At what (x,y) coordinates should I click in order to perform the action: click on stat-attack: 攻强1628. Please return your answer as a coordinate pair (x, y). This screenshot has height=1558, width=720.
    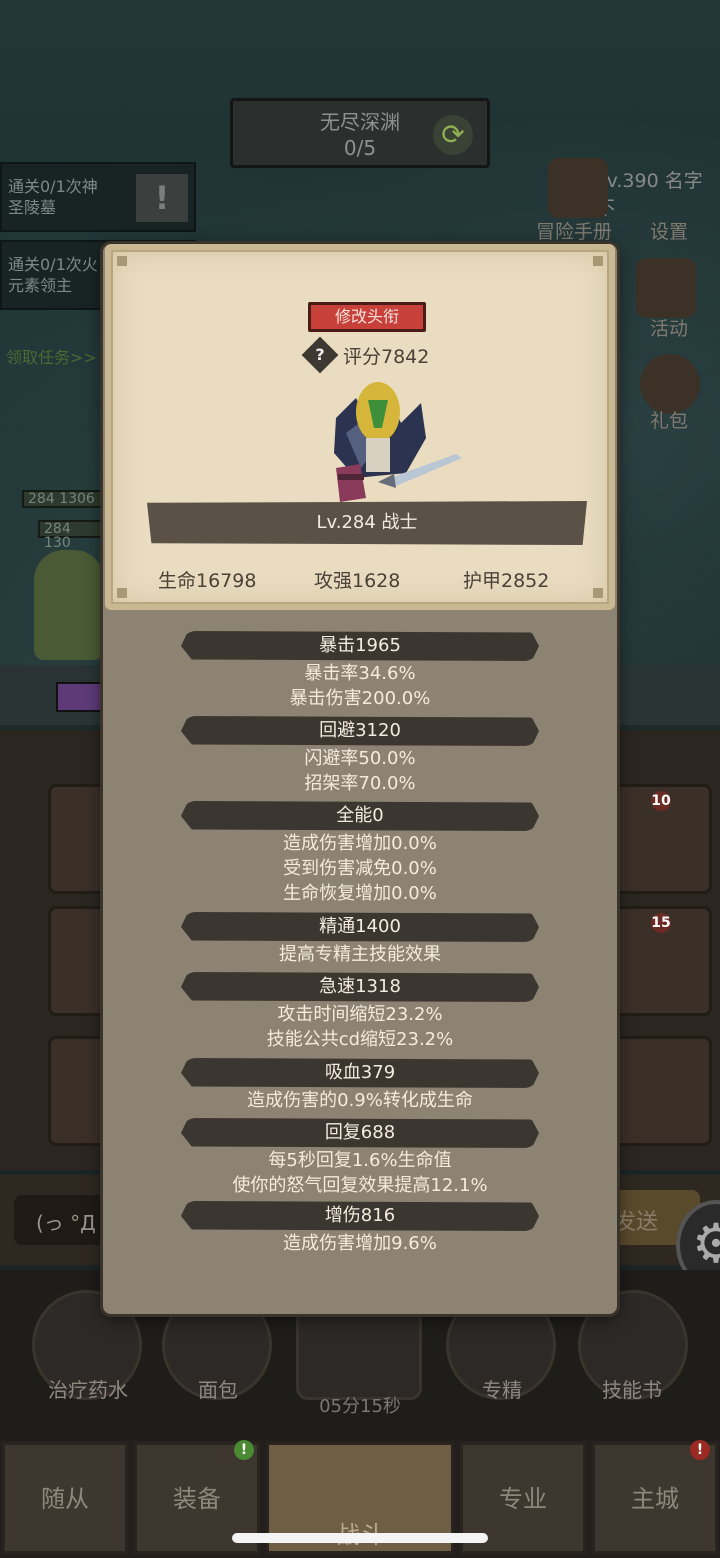
    Looking at the image, I should click on (357, 581).